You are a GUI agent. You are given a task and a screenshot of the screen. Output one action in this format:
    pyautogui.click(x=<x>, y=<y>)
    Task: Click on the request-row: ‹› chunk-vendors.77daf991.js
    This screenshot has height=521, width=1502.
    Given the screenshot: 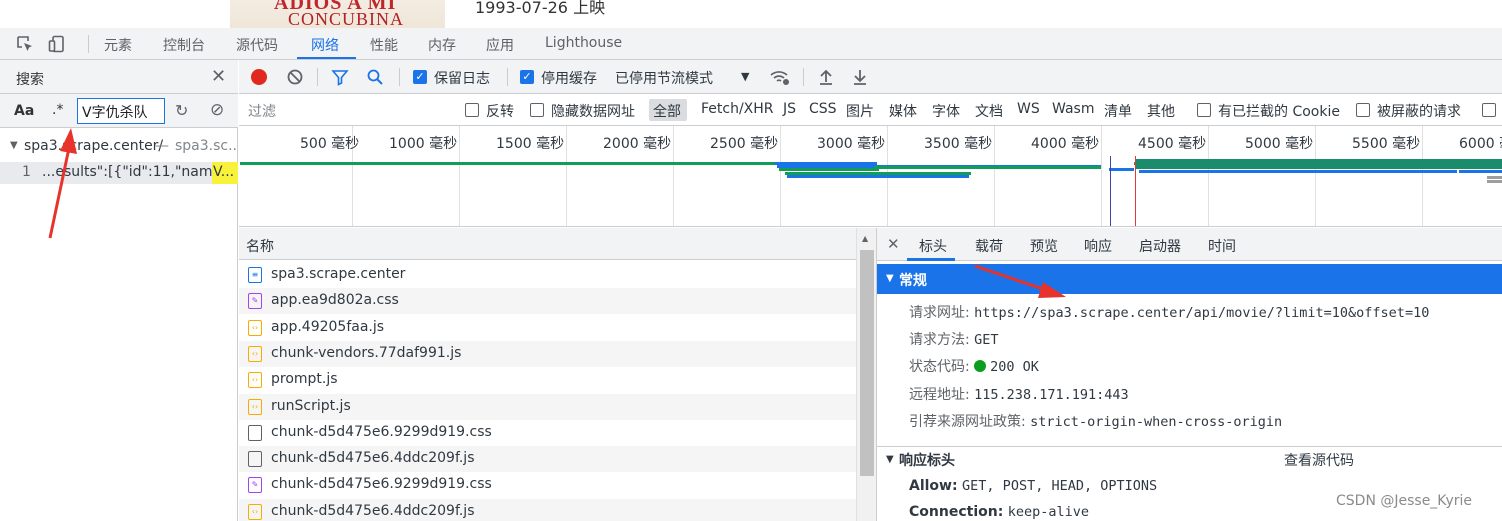 What is the action you would take?
    pyautogui.click(x=547, y=353)
    